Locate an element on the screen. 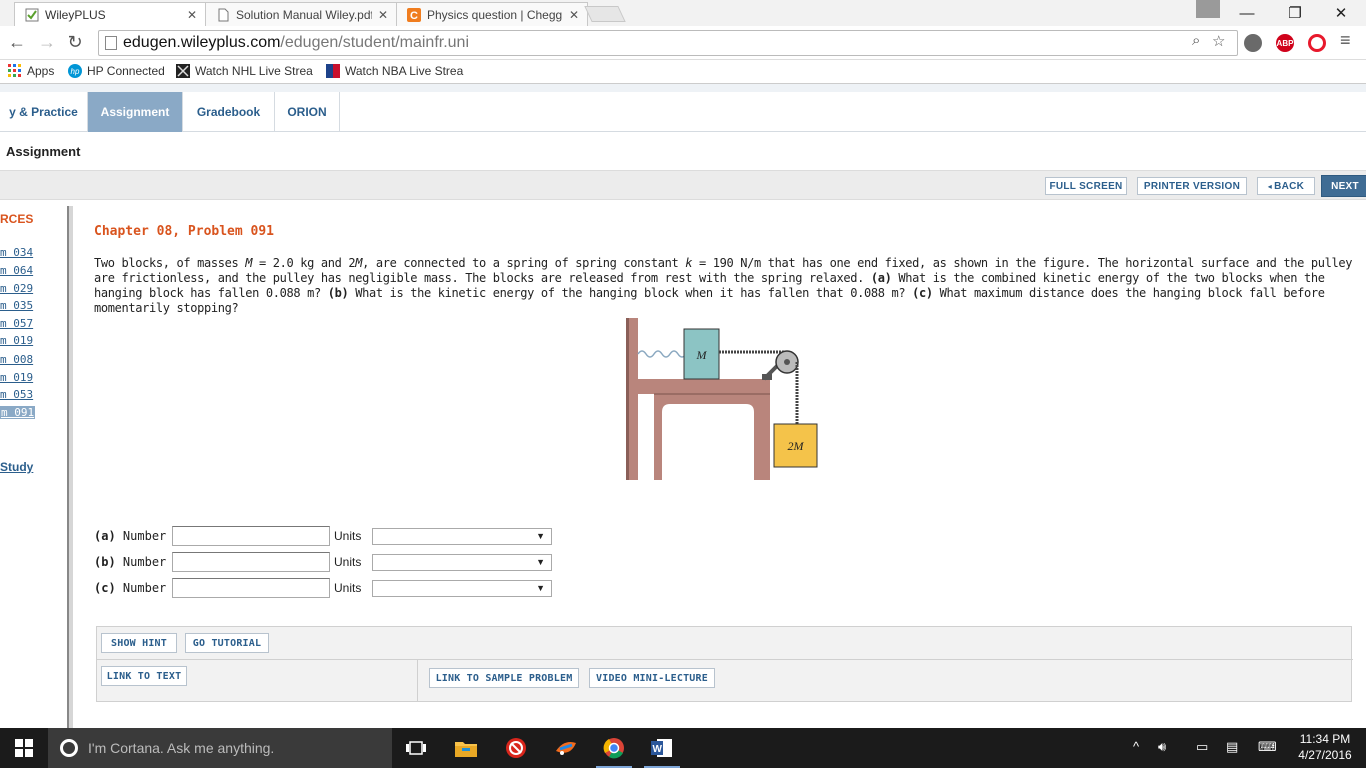 This screenshot has width=1366, height=768. cortana-placeholder: I'm Cortana. Ask me anything. is located at coordinates (181, 748).